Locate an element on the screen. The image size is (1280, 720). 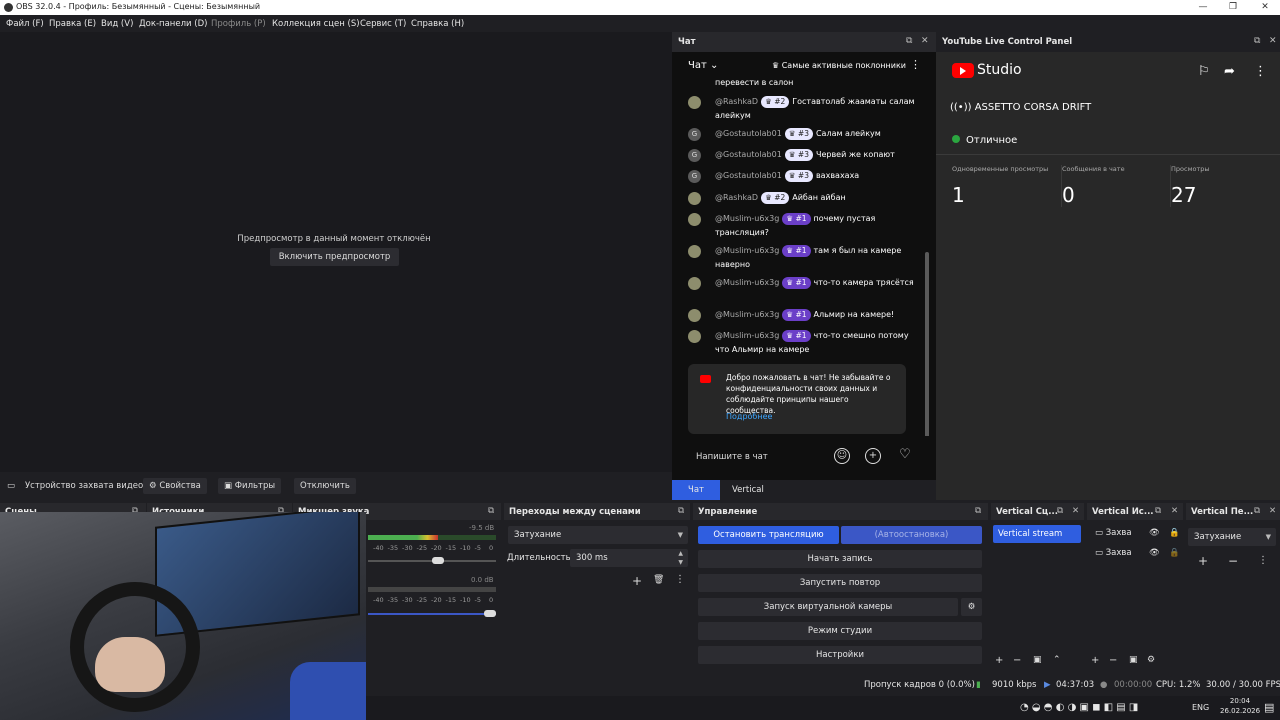
menu-tools: Сервис (T) is located at coordinates (383, 24).